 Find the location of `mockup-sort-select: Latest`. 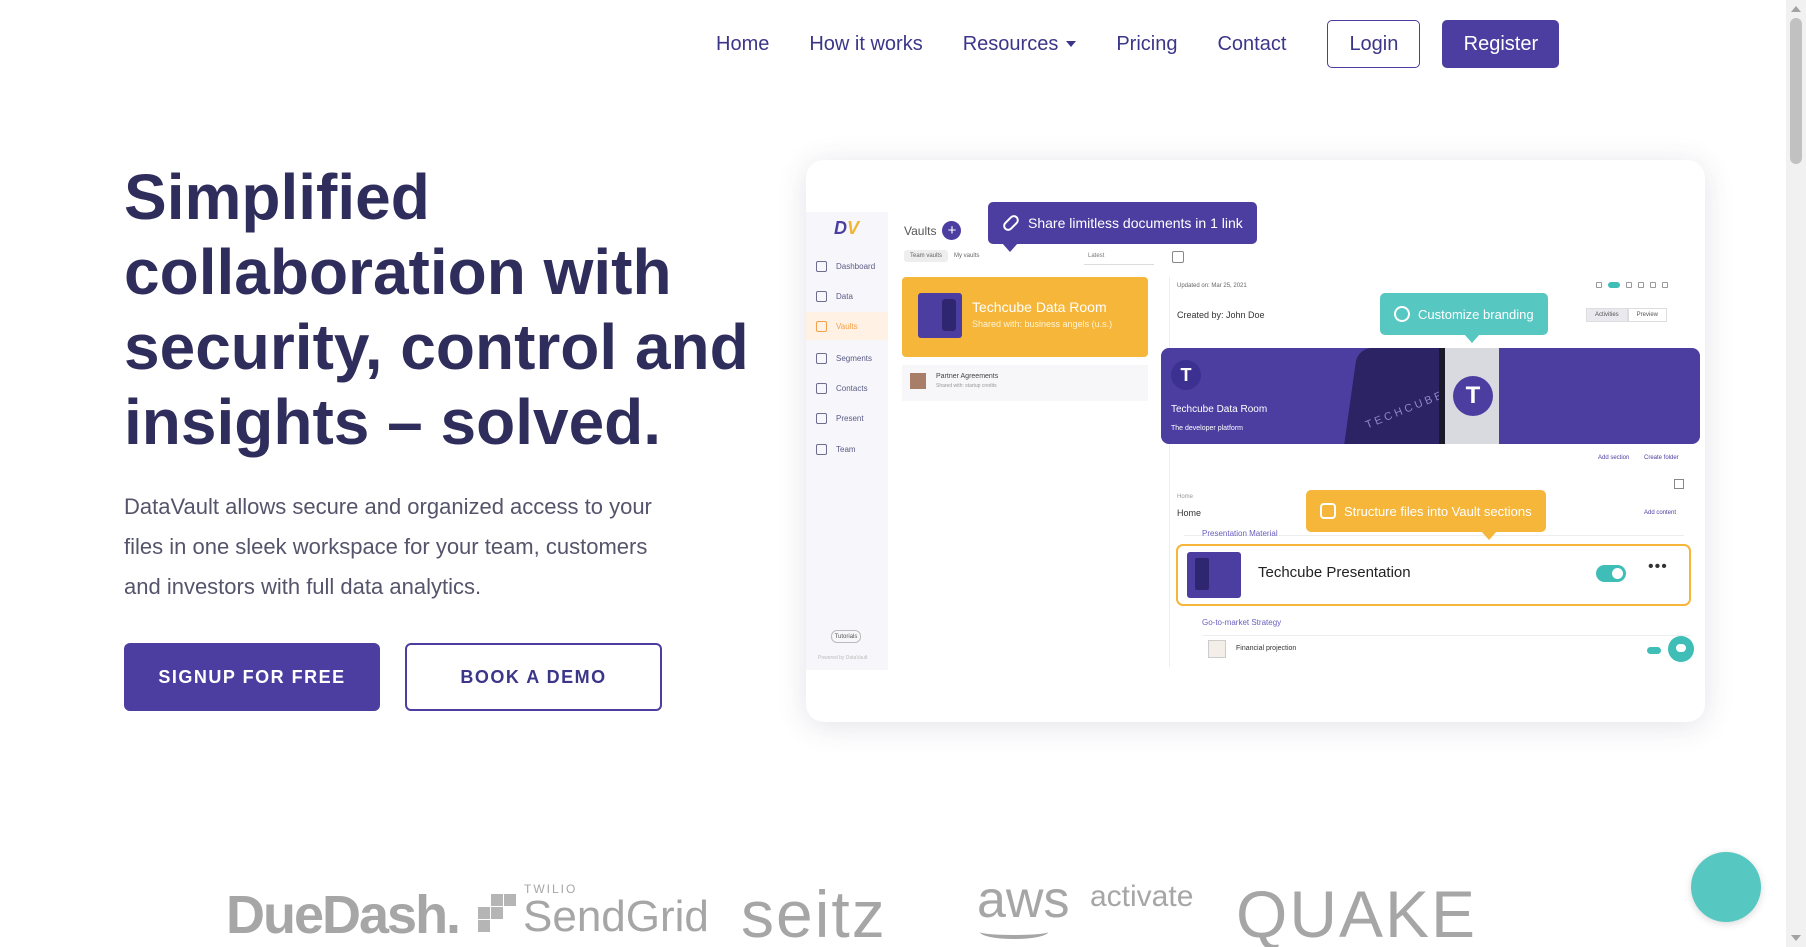

mockup-sort-select: Latest is located at coordinates (1119, 257).